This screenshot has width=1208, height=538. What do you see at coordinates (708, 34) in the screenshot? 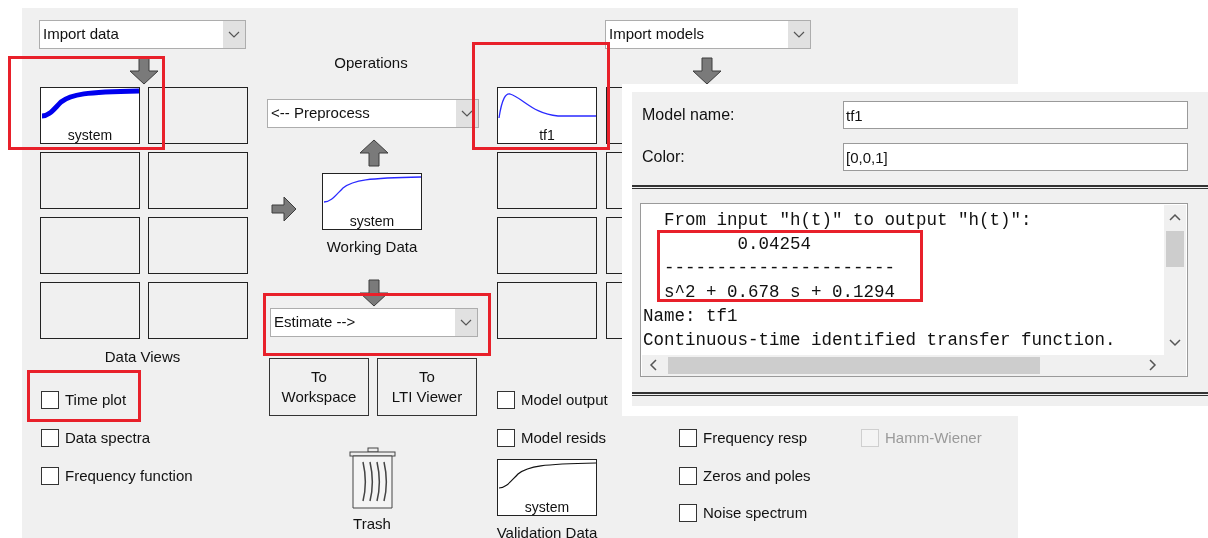
I see `dropdown: Import models` at bounding box center [708, 34].